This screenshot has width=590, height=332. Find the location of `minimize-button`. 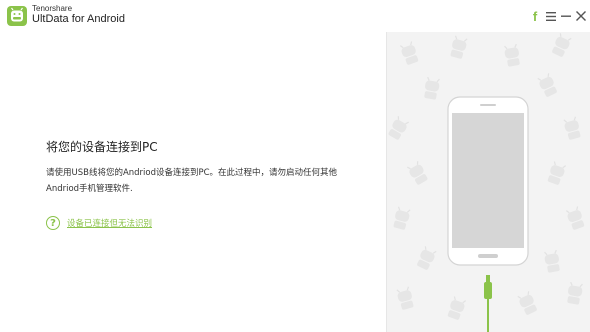

minimize-button is located at coordinates (566, 16).